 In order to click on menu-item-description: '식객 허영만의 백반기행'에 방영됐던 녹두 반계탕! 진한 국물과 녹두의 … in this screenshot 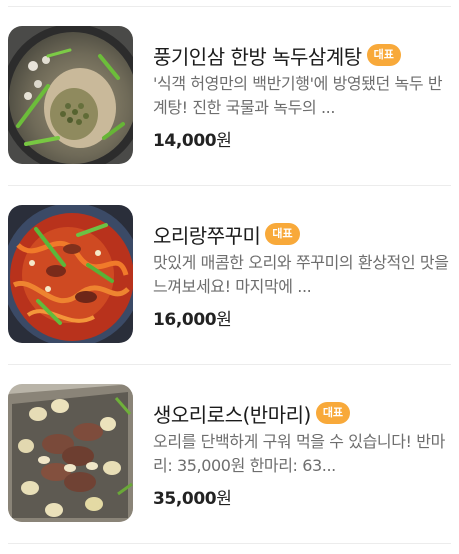, I will do `click(298, 95)`.